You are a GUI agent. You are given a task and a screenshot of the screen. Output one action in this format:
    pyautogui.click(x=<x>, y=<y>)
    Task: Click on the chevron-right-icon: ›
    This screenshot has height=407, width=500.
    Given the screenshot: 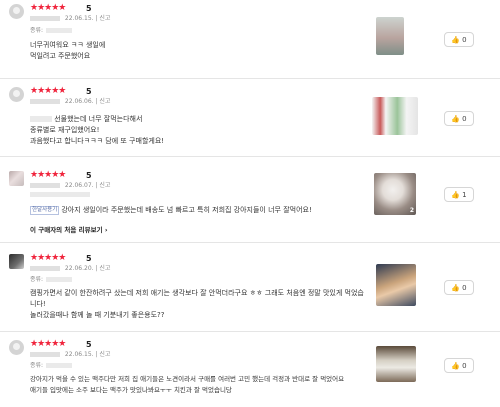 What is the action you would take?
    pyautogui.click(x=106, y=230)
    